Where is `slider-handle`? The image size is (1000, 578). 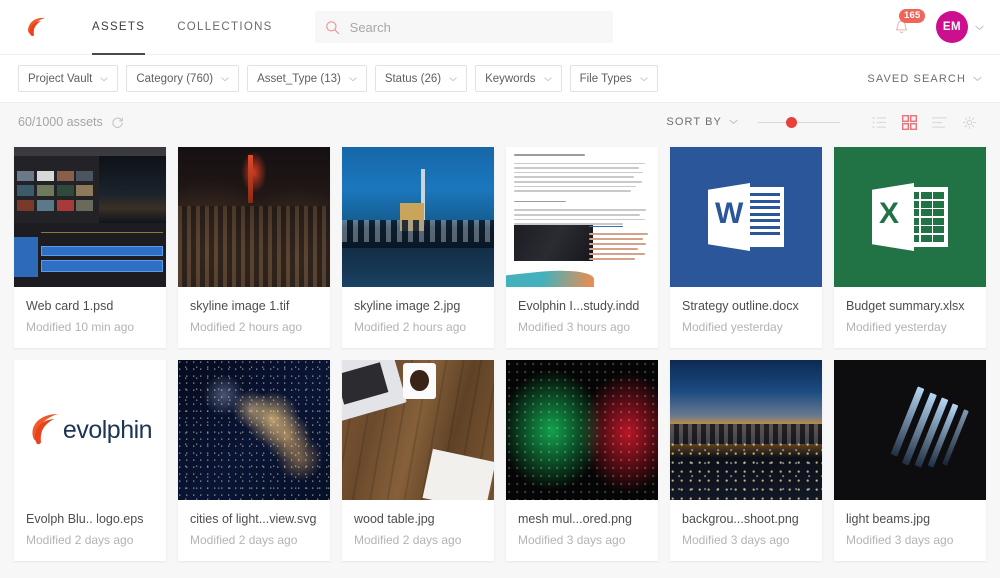 slider-handle is located at coordinates (791, 122).